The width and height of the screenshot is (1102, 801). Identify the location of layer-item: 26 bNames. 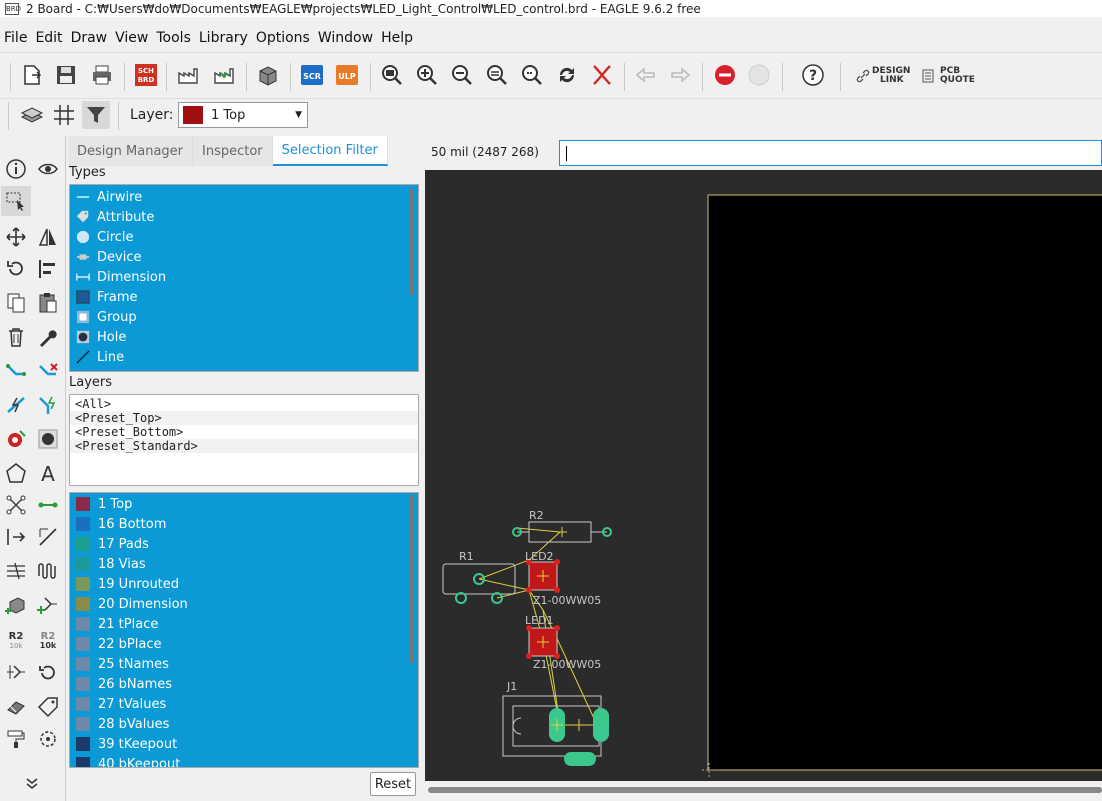
(244, 684).